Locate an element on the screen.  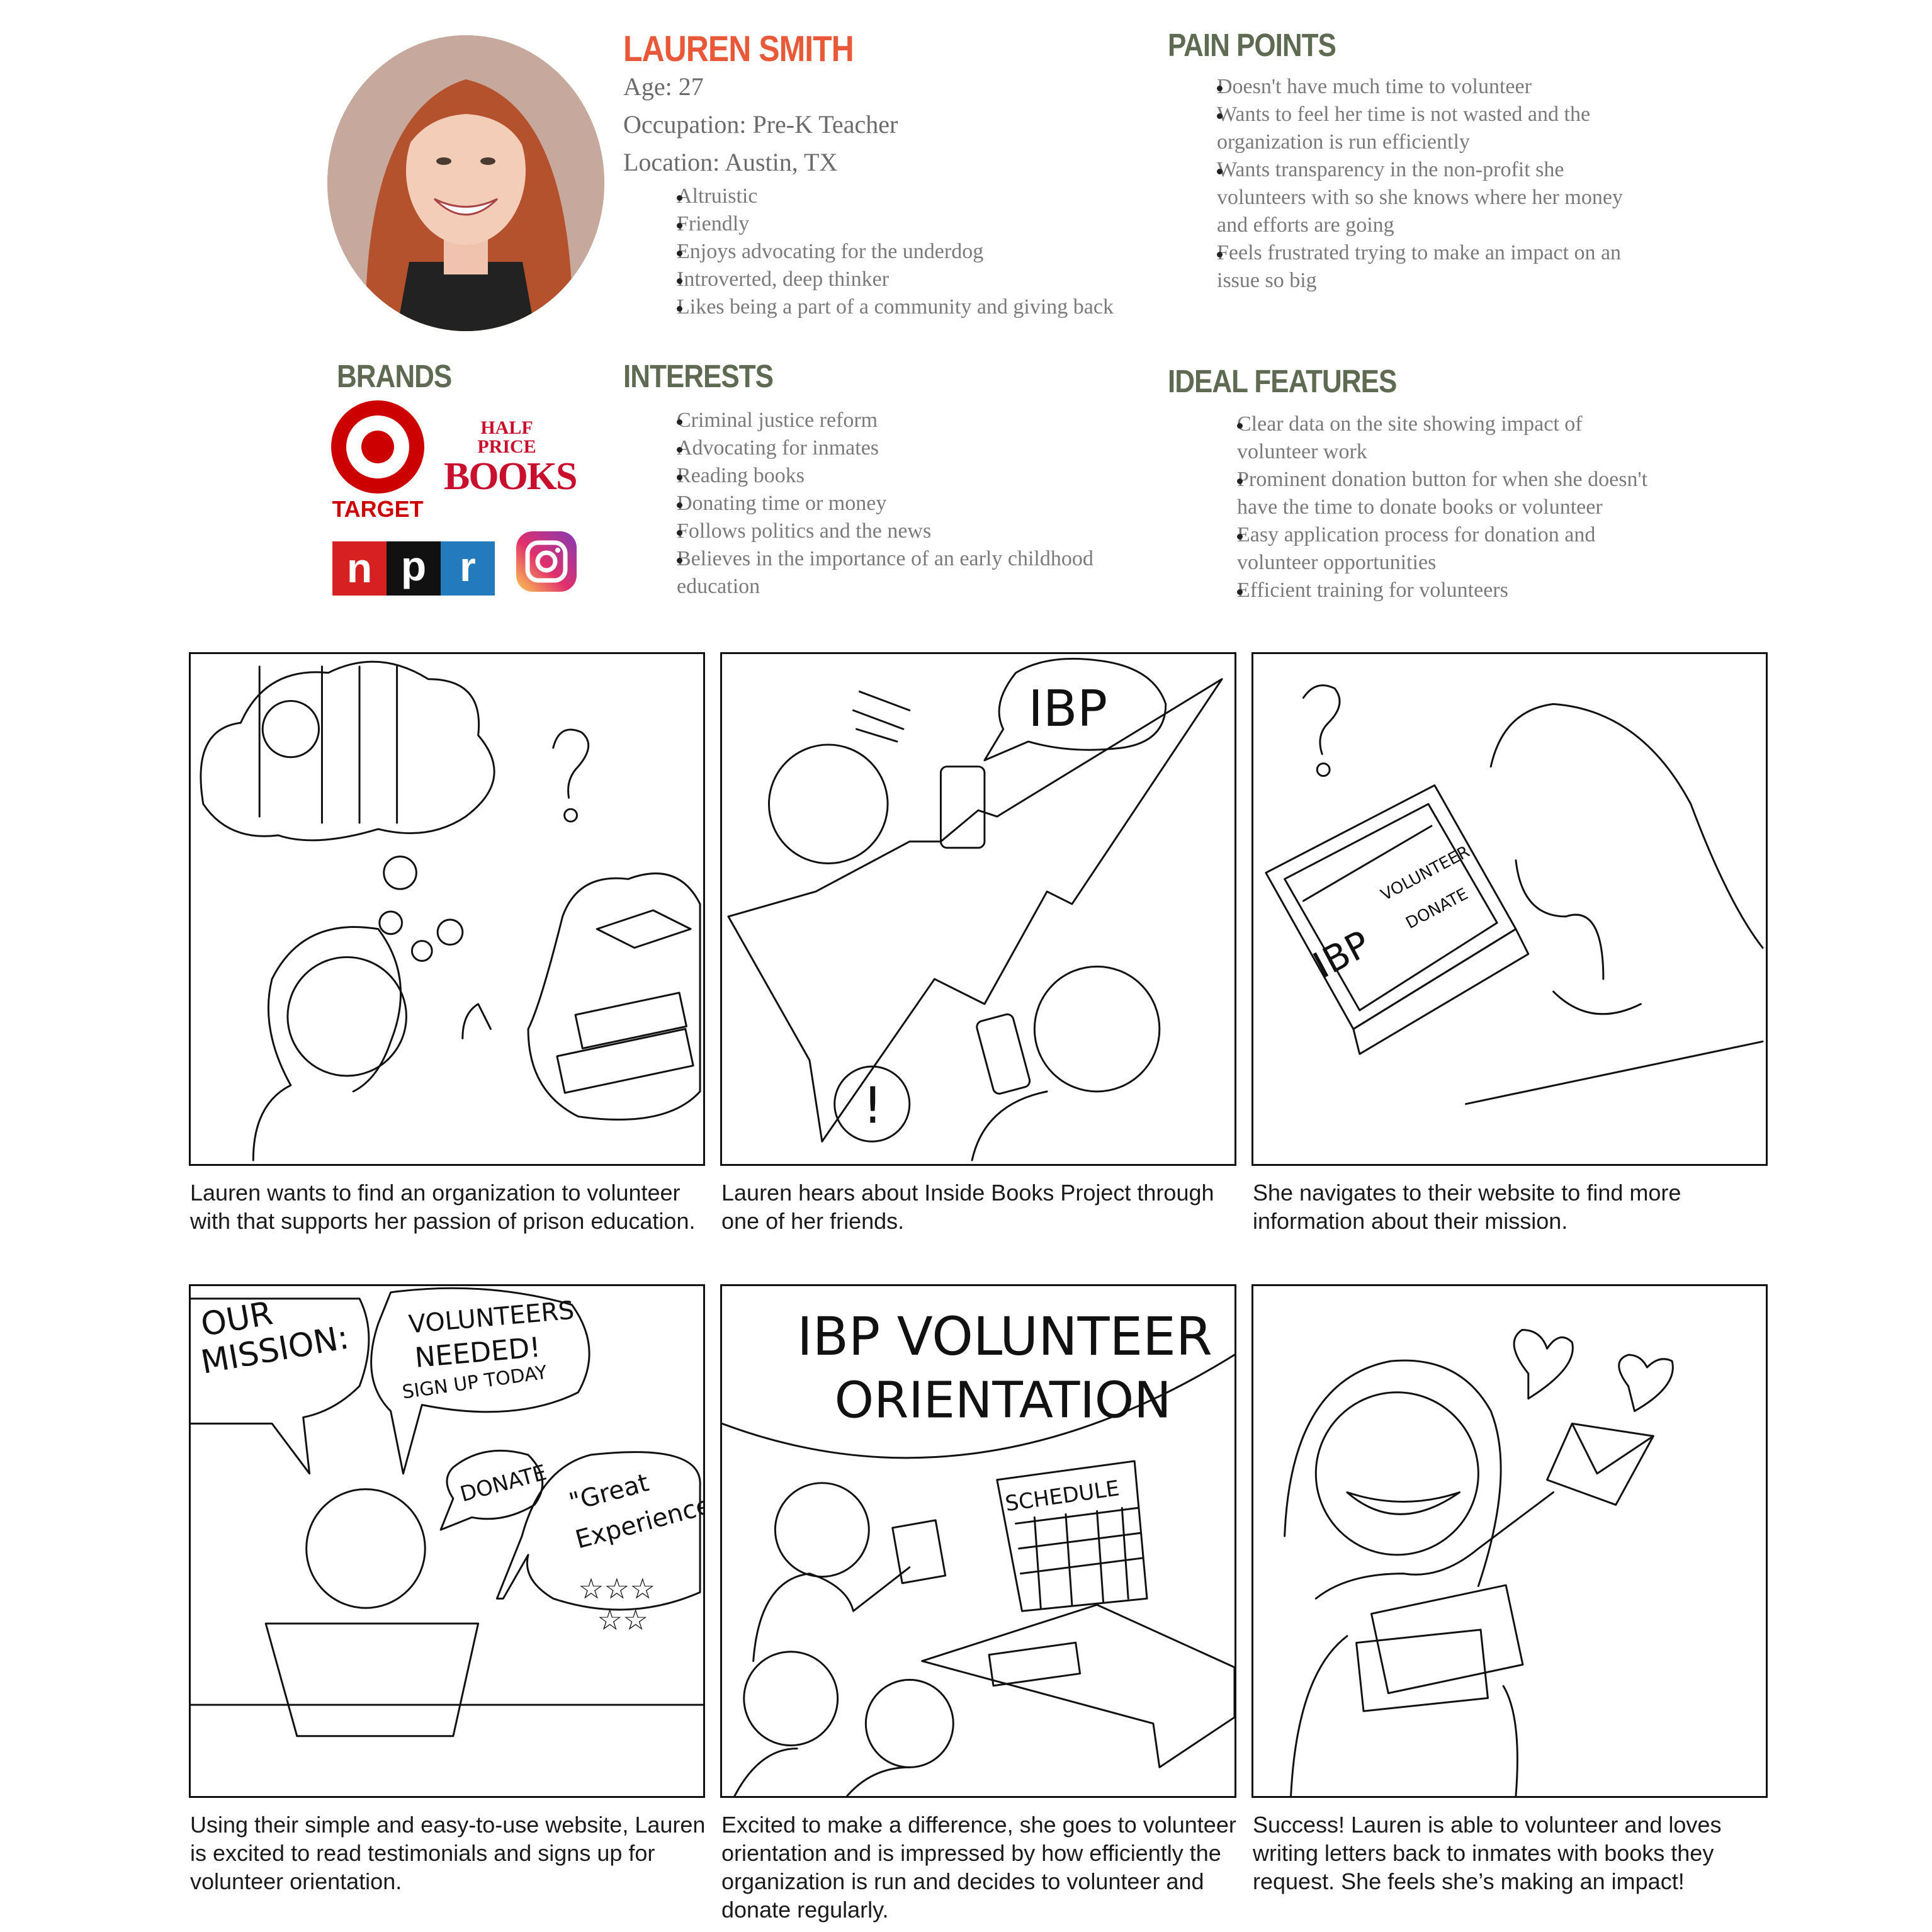
interest-item: Criminal justice reform is located at coordinates (888, 420).